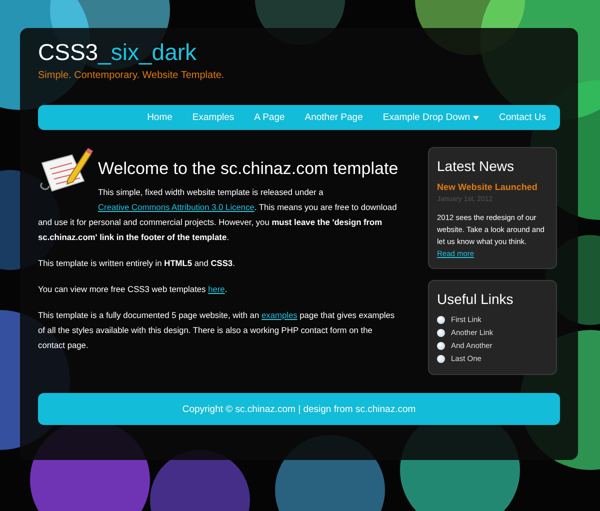 This screenshot has width=600, height=511. What do you see at coordinates (218, 215) in the screenshot?
I see `paragraph: This simple, fixed width website template is released under a Creative Commons Attribution 3.0 Licence. This means you are free to download and use it for personal and commercial projects. However, you must leave the 'design from sc.chinaz.com' link in the footer of the template.` at bounding box center [218, 215].